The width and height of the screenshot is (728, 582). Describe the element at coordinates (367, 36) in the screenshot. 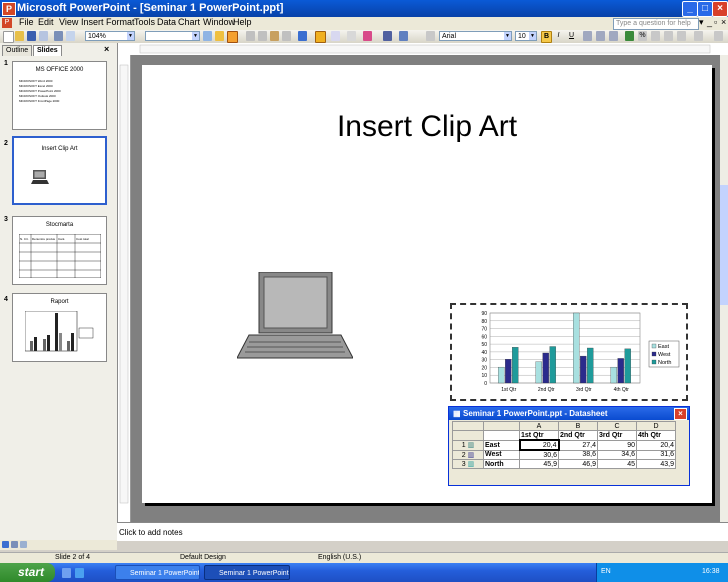

I see `chart-type-icon` at that location.